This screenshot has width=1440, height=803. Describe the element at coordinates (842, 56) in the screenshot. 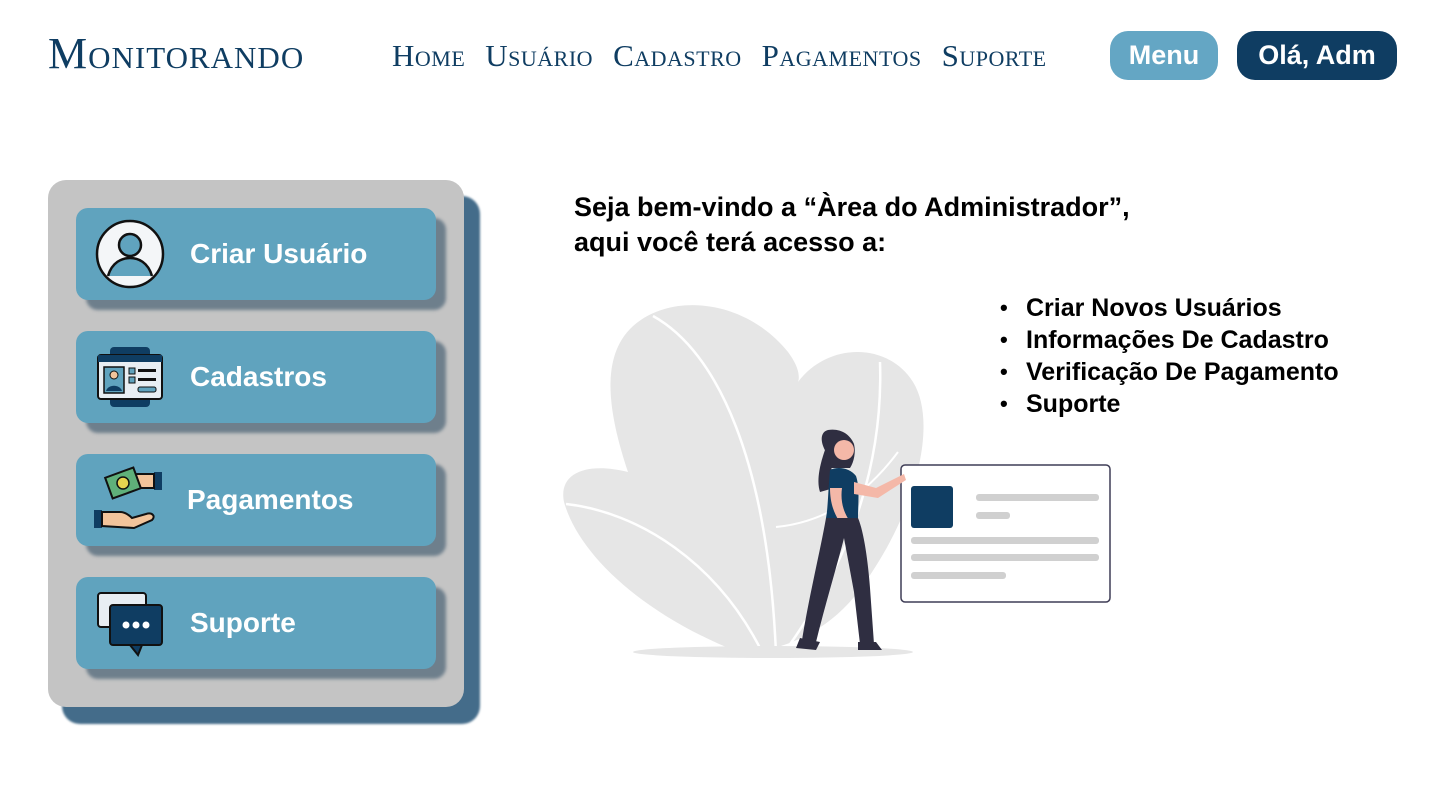

I see `nav-pagamentos: Pagamentos` at that location.